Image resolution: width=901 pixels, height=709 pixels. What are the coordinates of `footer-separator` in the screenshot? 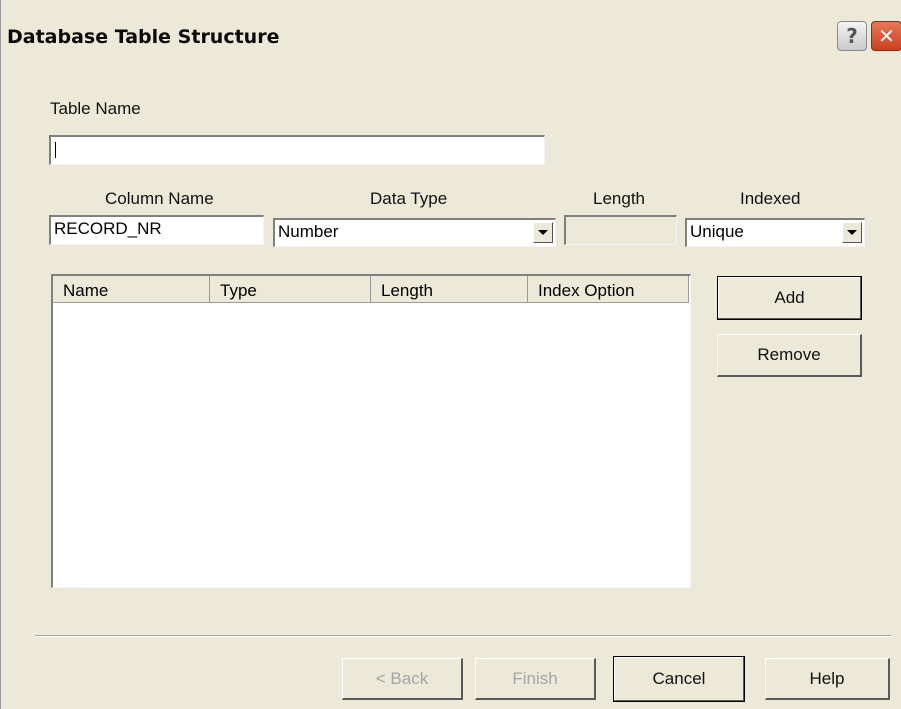 It's located at (463, 636).